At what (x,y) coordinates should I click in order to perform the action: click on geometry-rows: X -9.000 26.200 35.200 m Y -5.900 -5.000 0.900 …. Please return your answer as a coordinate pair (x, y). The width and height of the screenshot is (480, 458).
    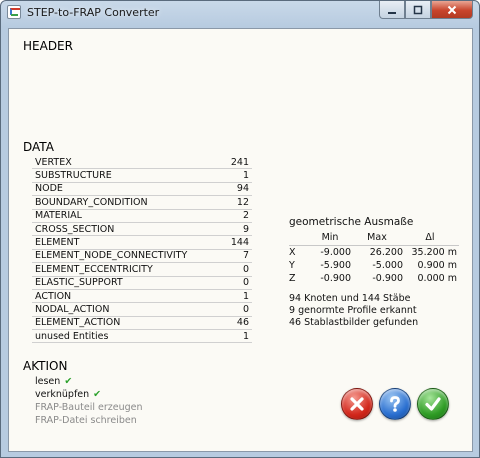
    Looking at the image, I should click on (374, 265).